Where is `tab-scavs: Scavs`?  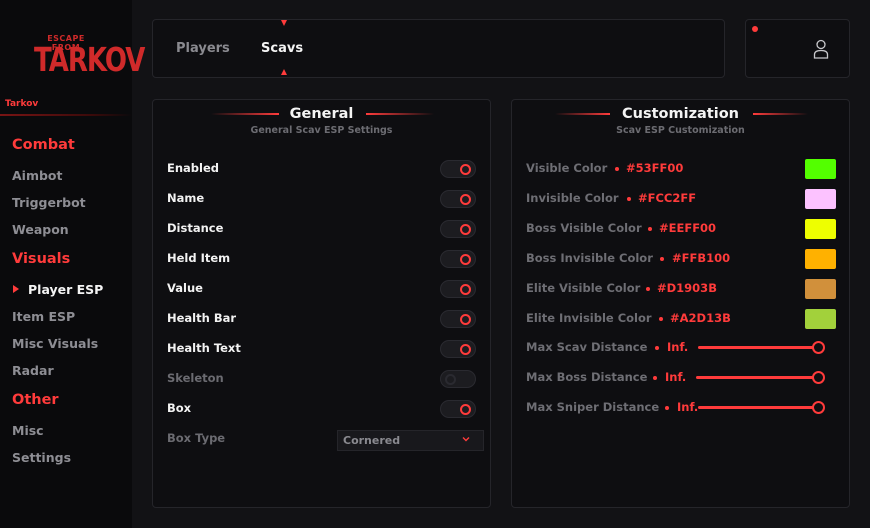
tab-scavs: Scavs is located at coordinates (282, 48).